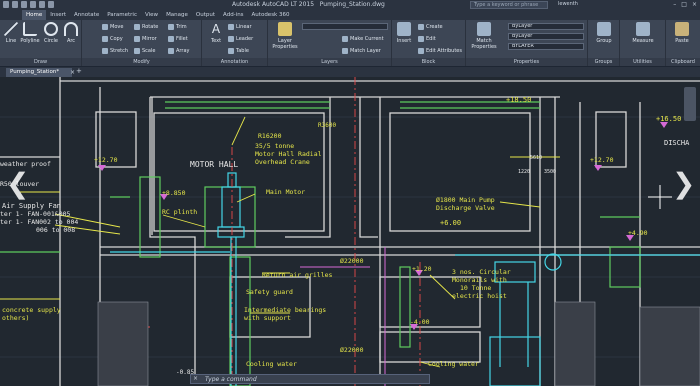 Image resolution: width=700 pixels, height=386 pixels. I want to click on layers-panel-label: Layers, so click(329, 62).